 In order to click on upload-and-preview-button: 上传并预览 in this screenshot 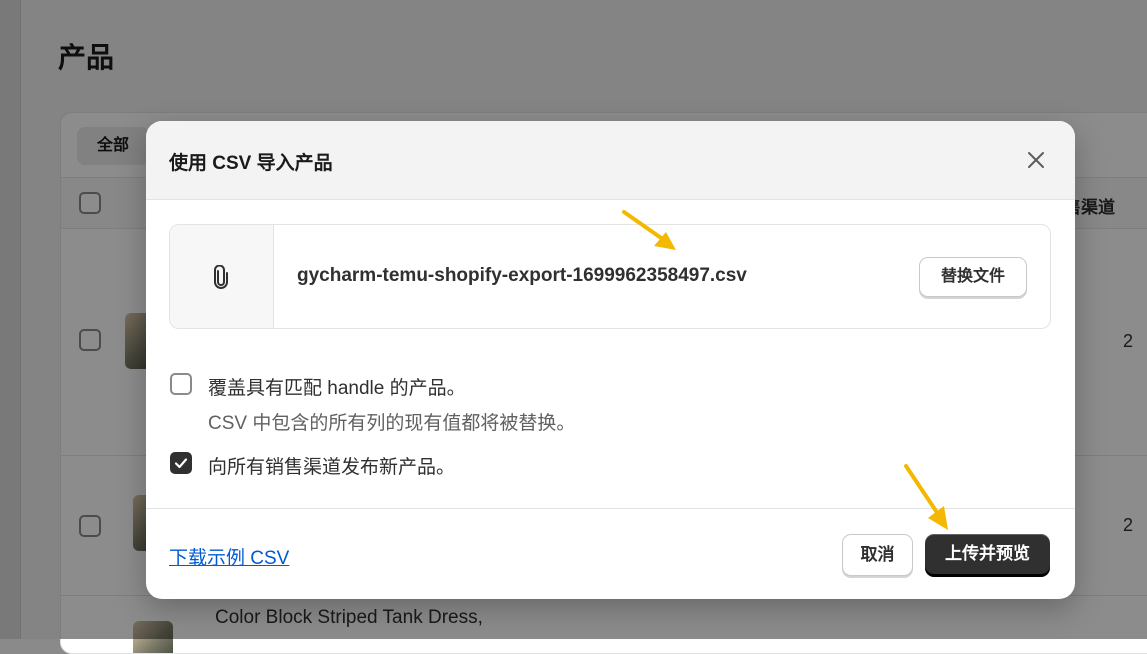, I will do `click(987, 554)`.